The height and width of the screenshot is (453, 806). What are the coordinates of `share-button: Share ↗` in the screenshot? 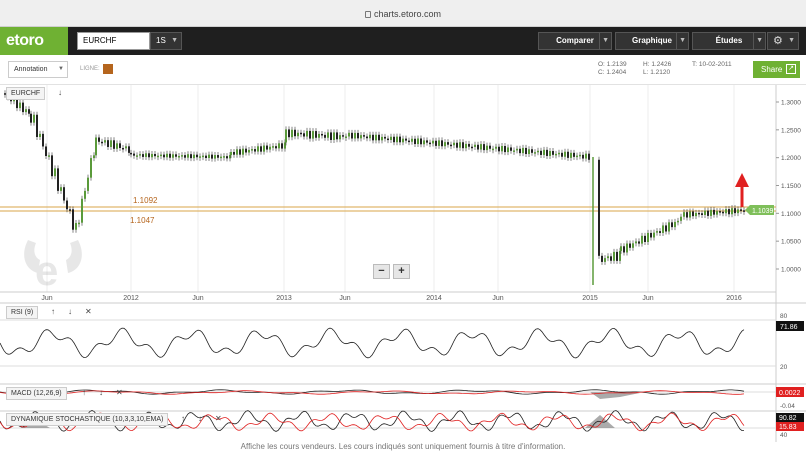 It's located at (776, 69).